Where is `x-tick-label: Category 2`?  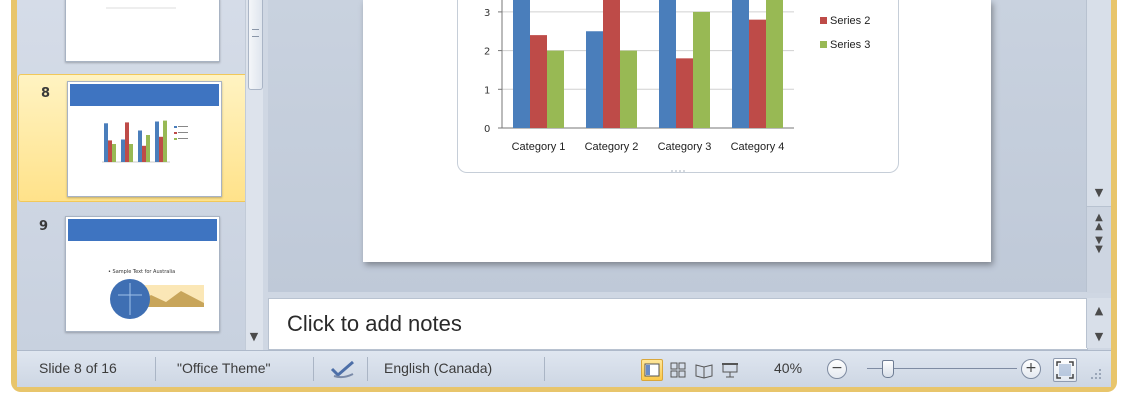 x-tick-label: Category 2 is located at coordinates (612, 147).